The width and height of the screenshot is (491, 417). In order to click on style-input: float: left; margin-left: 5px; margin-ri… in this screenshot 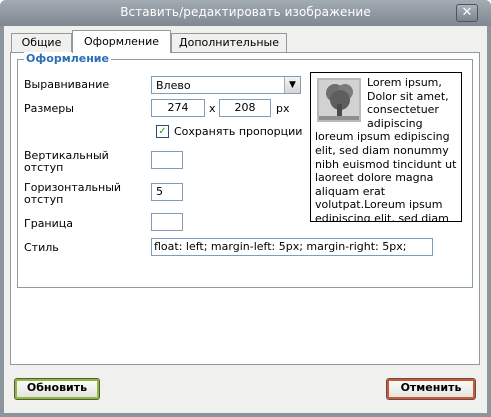, I will do `click(292, 247)`.